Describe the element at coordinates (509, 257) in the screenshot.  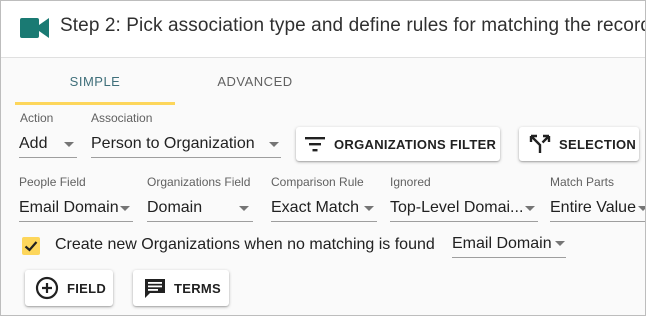
I see `create-new-field-underline` at that location.